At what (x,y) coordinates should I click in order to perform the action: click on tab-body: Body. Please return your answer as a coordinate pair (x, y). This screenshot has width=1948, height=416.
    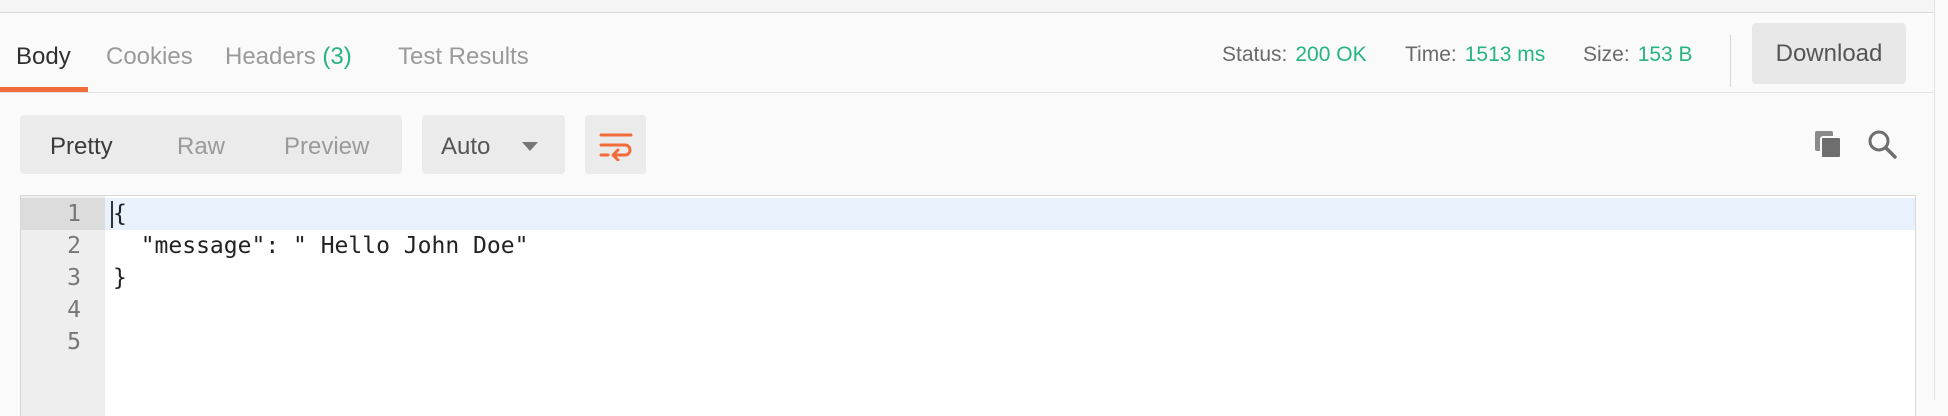
    Looking at the image, I should click on (43, 57).